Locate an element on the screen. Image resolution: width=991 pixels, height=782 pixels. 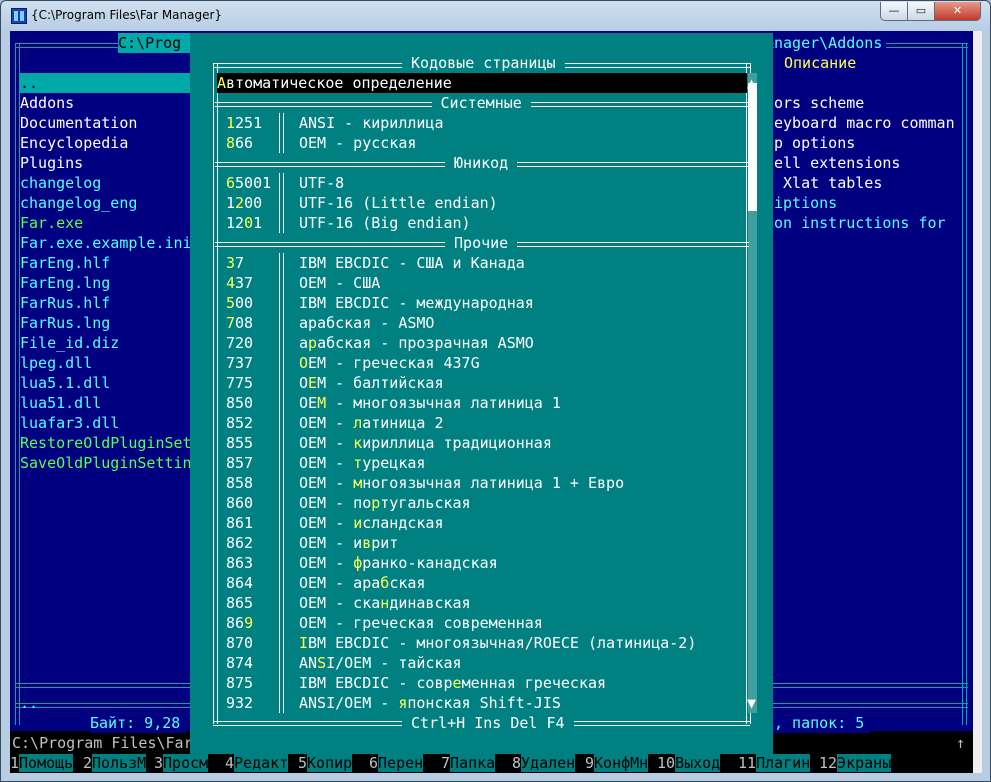
file-row: FarEng.lng is located at coordinates (106, 283).